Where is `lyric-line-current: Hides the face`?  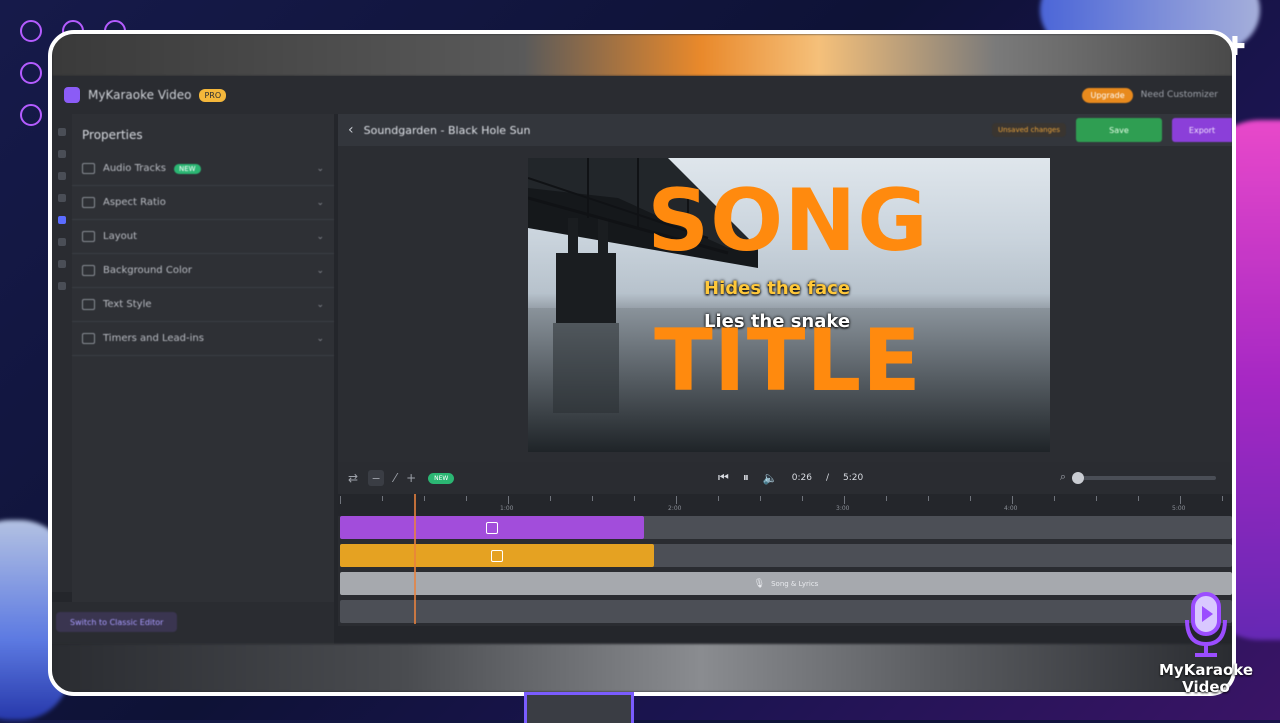 lyric-line-current: Hides the face is located at coordinates (777, 288).